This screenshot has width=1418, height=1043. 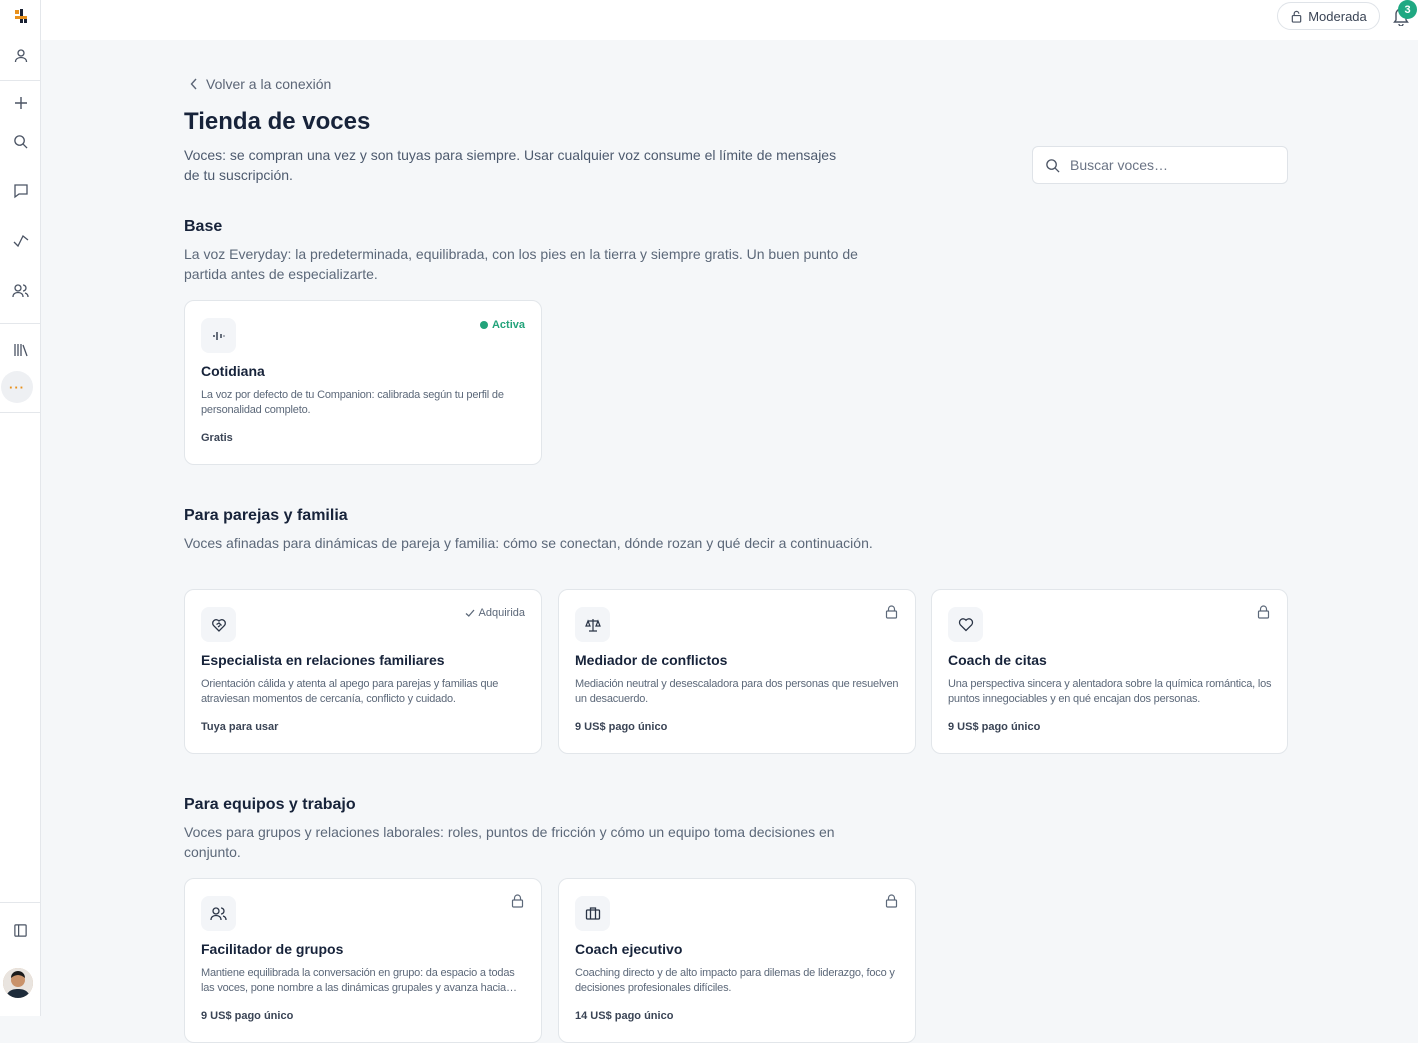 What do you see at coordinates (592, 913) in the screenshot?
I see `briefcase-icon` at bounding box center [592, 913].